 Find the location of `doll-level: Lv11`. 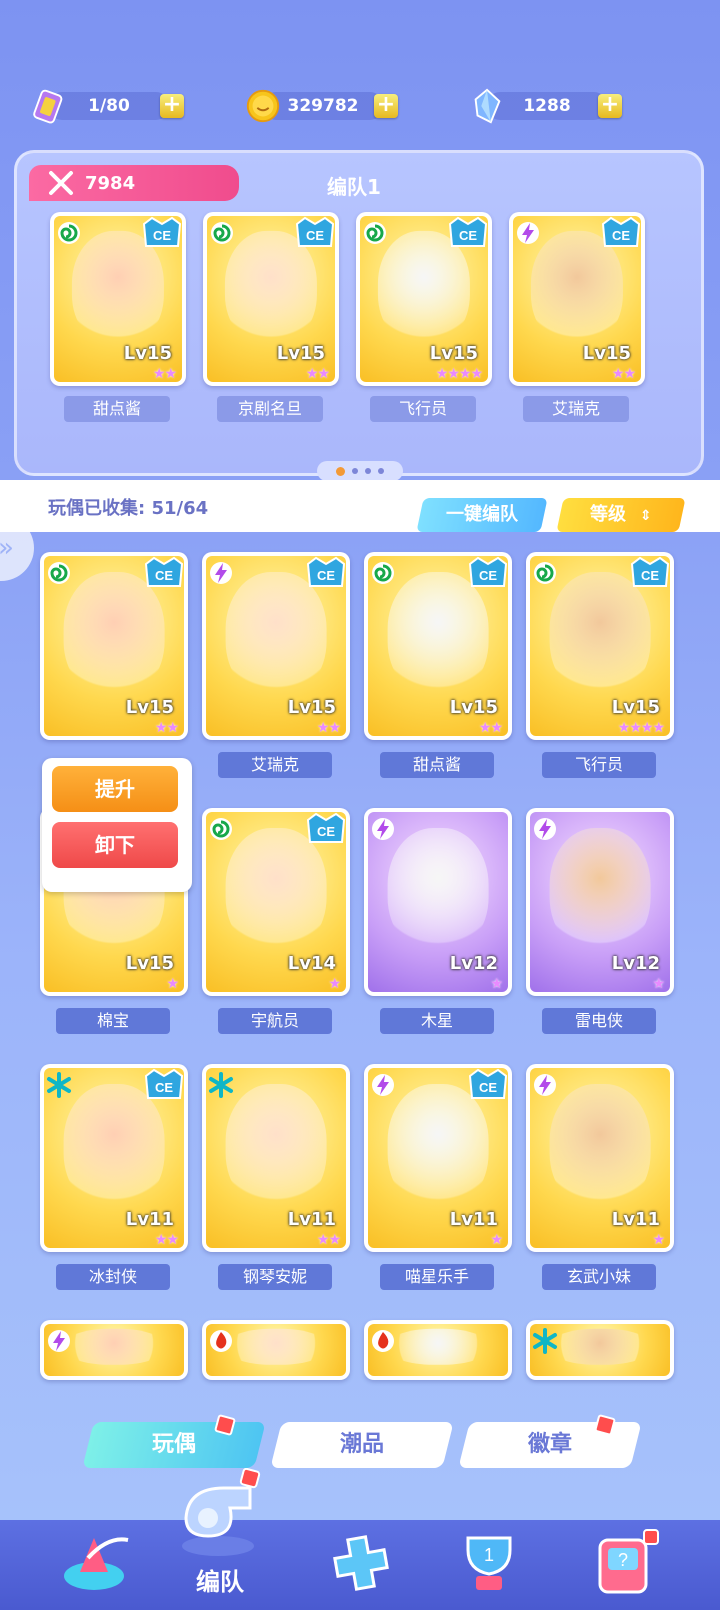

doll-level: Lv11 is located at coordinates (473, 1219).